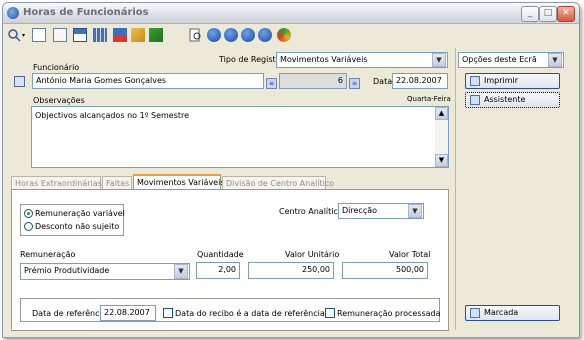 This screenshot has width=584, height=340. I want to click on last-icon, so click(265, 35).